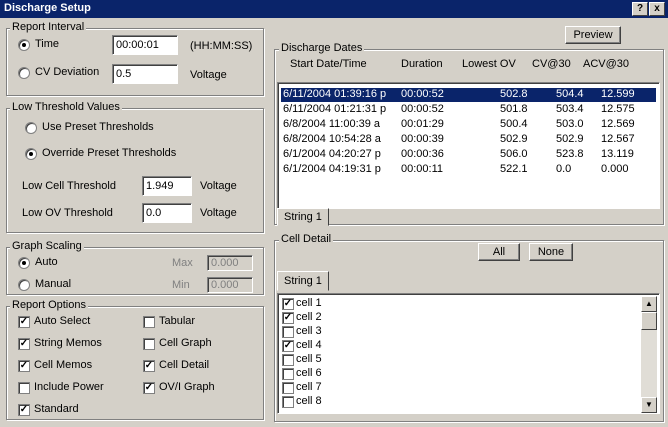 The image size is (668, 427). Describe the element at coordinates (649, 304) in the screenshot. I see `scroll-up-arrow-icon: ▲` at that location.